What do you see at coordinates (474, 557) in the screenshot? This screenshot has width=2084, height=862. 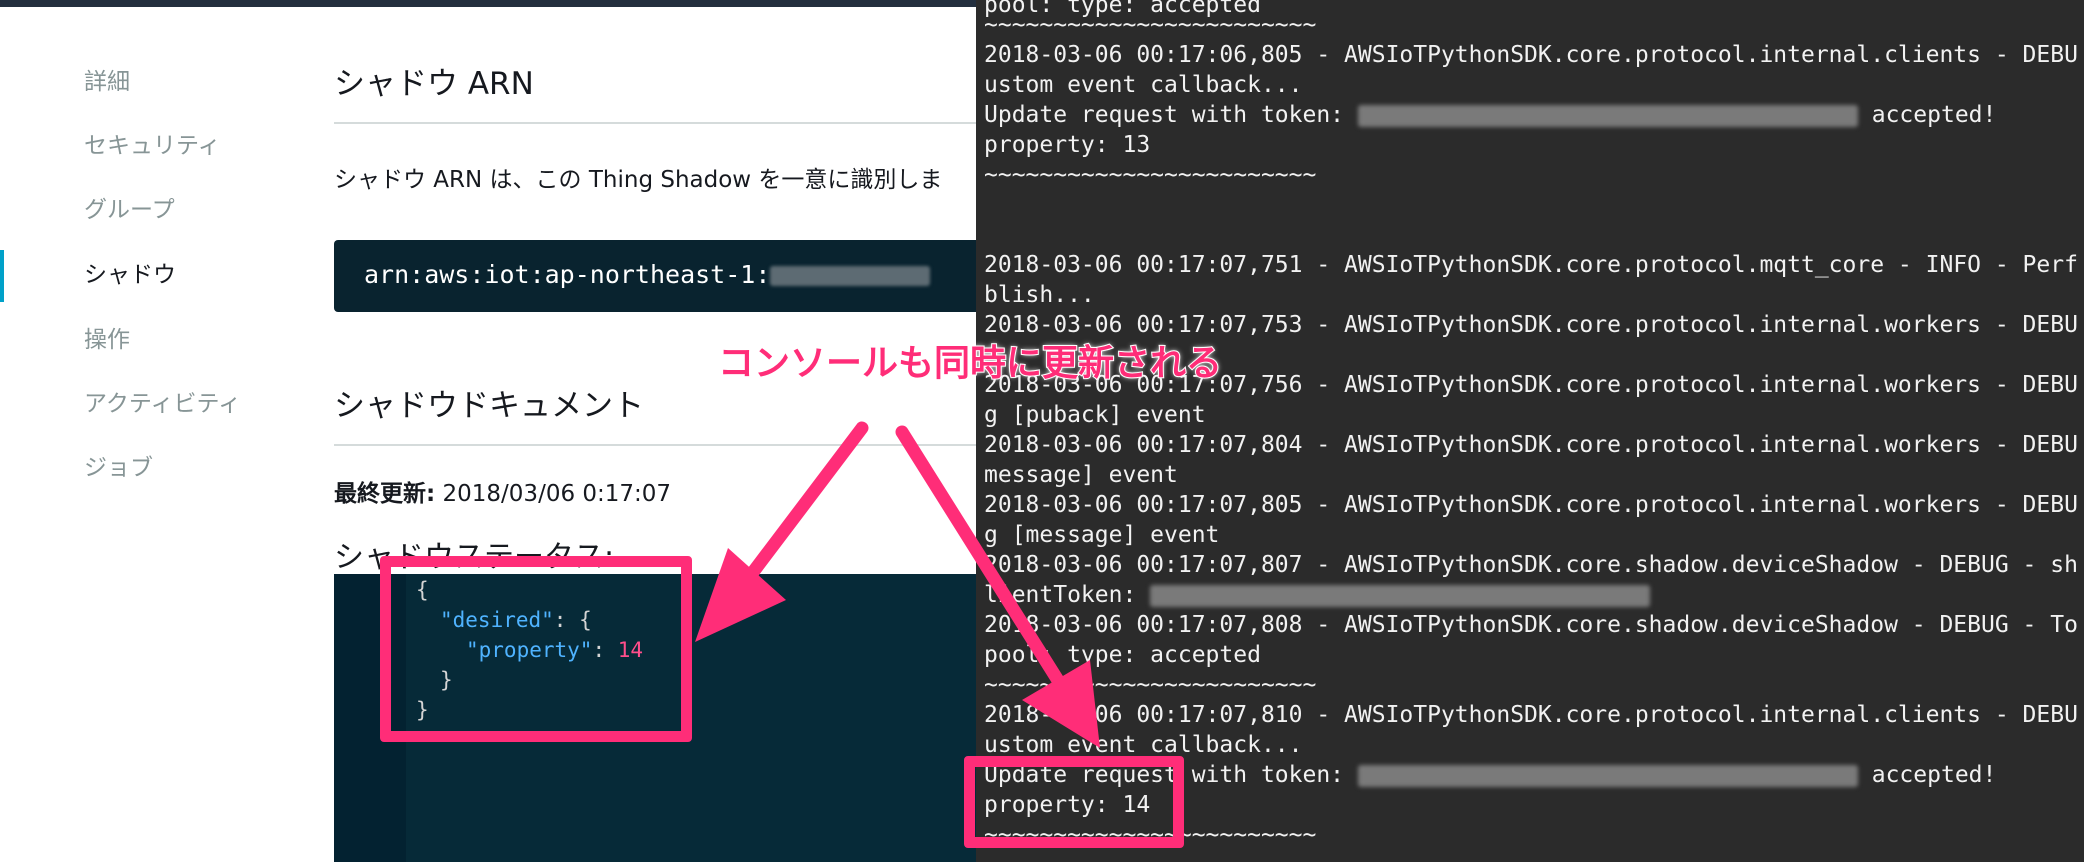 I see `status-label: シャドウステータス:` at bounding box center [474, 557].